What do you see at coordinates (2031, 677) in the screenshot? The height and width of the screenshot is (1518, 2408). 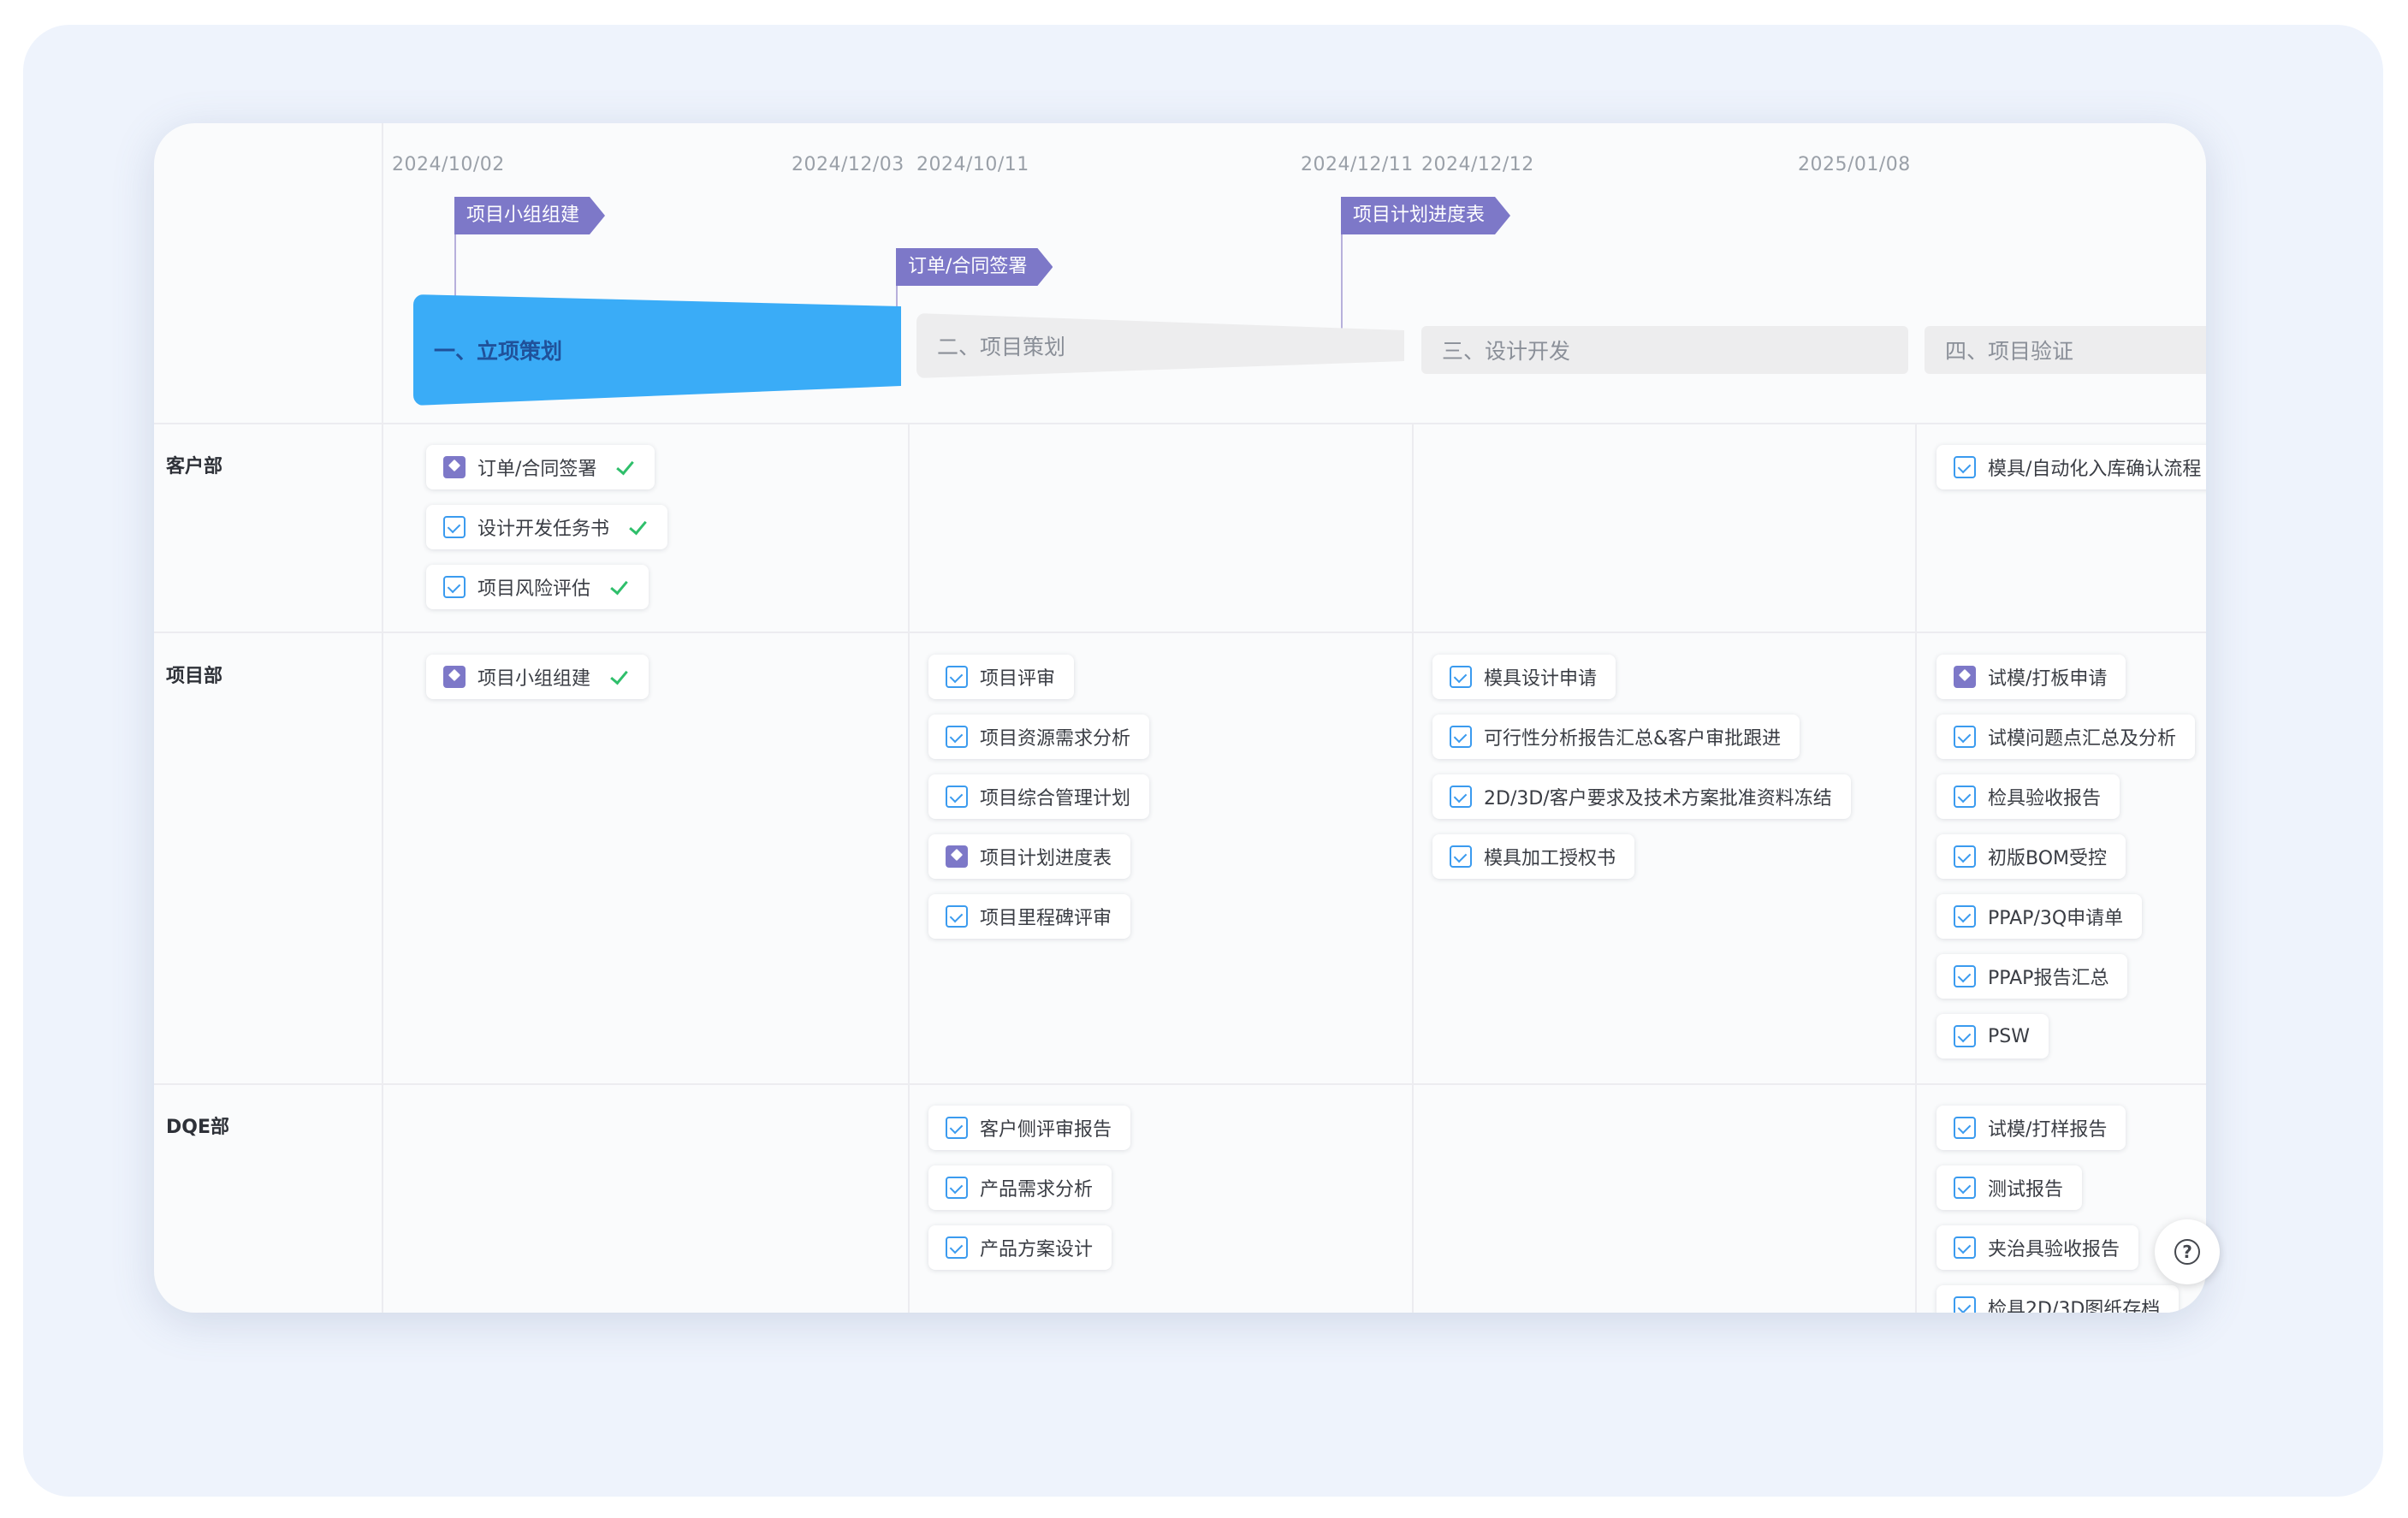 I see `task-card: 试模/打板申请` at bounding box center [2031, 677].